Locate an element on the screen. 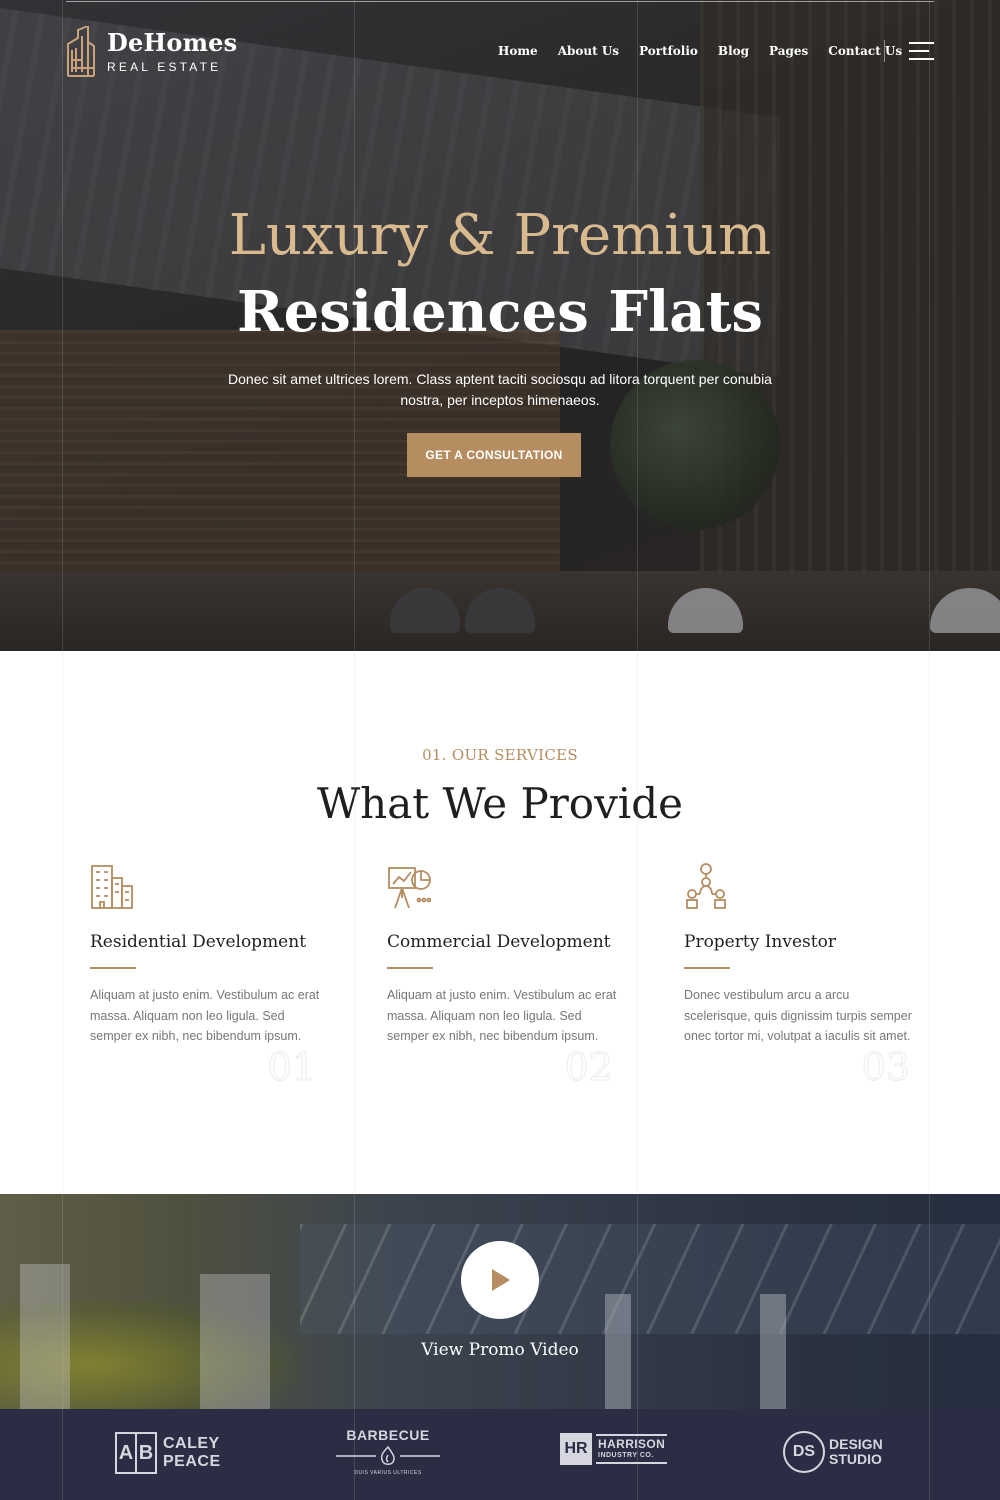 The width and height of the screenshot is (1000, 1500). get-consultation-button: GET A CONSULTATION is located at coordinates (494, 455).